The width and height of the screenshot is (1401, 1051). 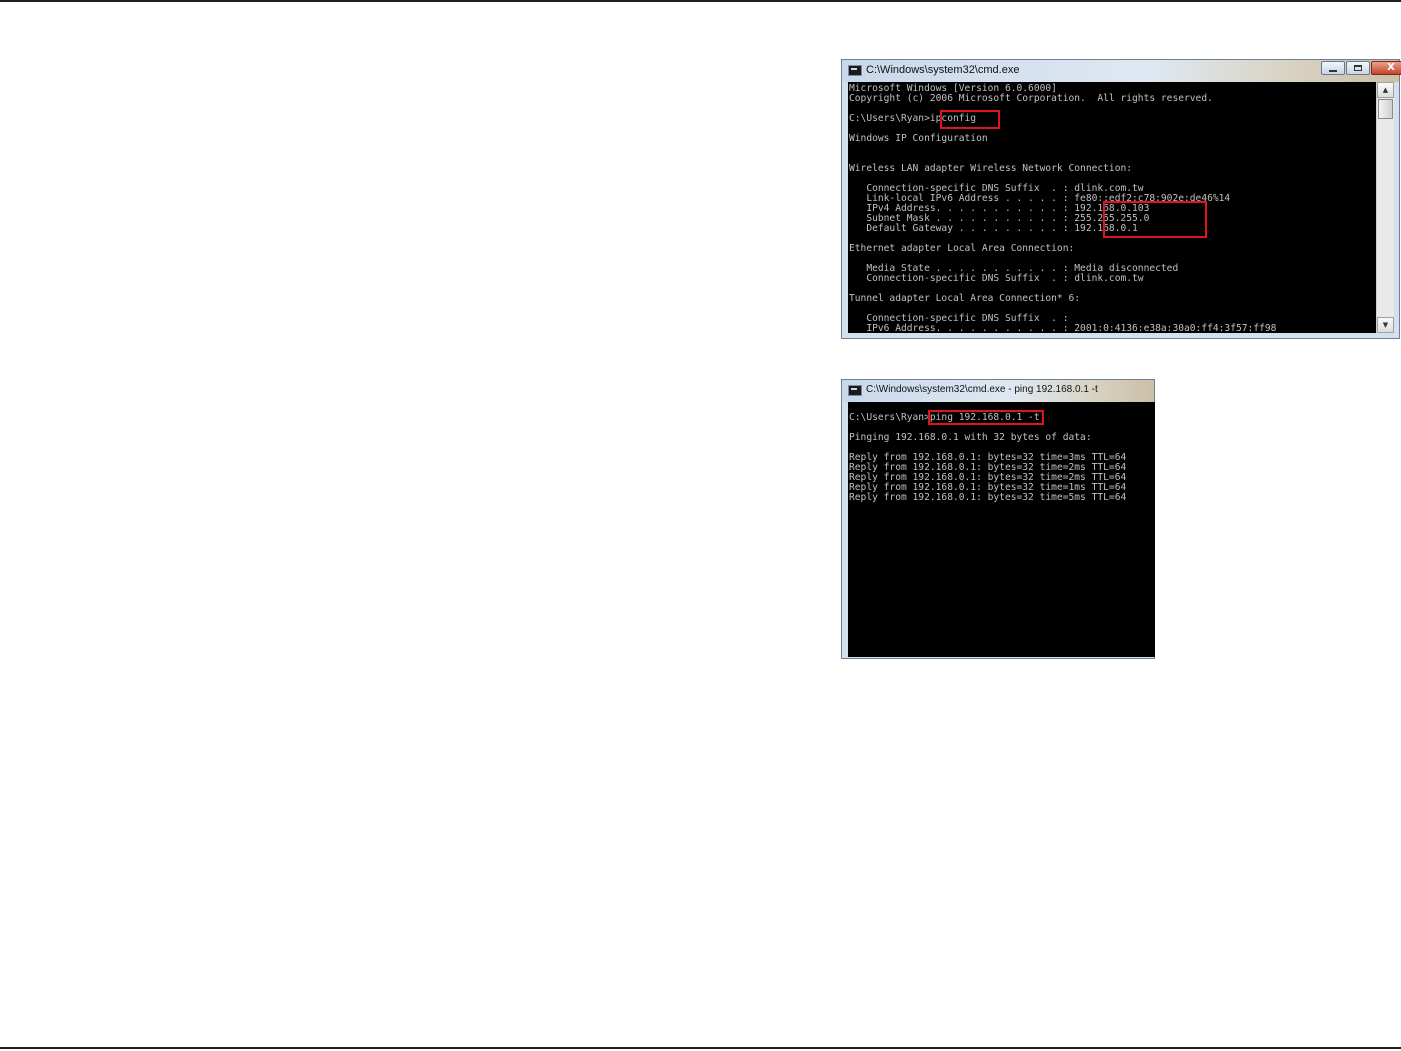 I want to click on close-icon: X, so click(x=1391, y=67).